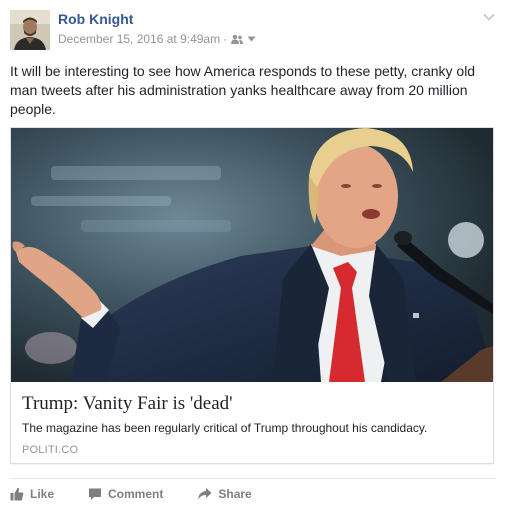 This screenshot has height=508, width=506. I want to click on post-header: Rob Knight December 15, 2016 at 9:49am ·, so click(253, 30).